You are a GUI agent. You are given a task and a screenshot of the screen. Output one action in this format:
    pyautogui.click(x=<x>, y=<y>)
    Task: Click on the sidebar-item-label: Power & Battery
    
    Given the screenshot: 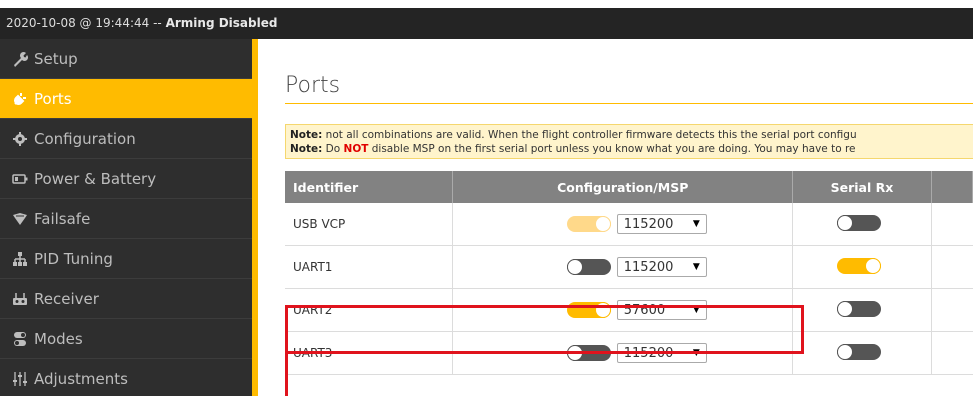 What is the action you would take?
    pyautogui.click(x=95, y=178)
    